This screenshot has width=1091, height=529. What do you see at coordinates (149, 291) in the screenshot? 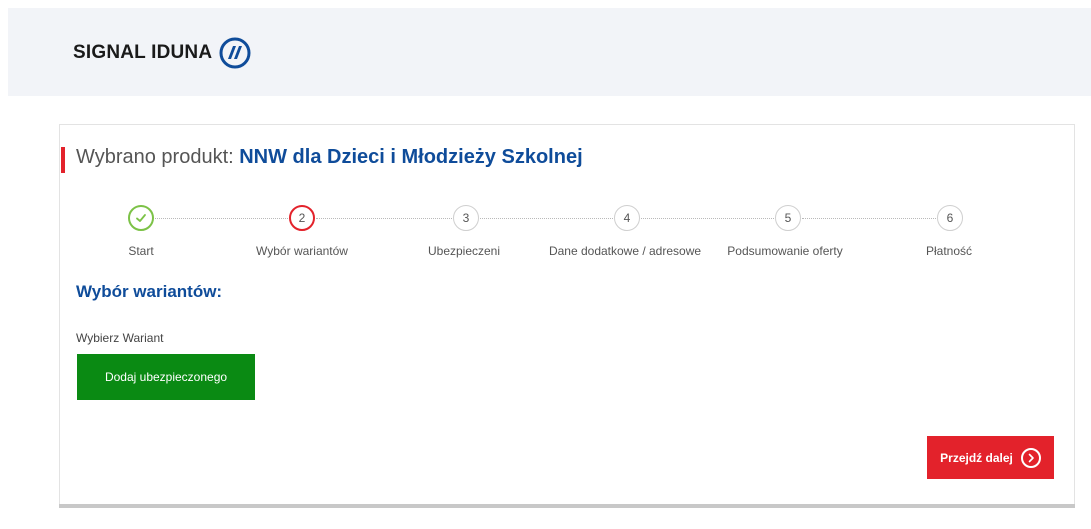
I see `section-title: Wybór wariantów:` at bounding box center [149, 291].